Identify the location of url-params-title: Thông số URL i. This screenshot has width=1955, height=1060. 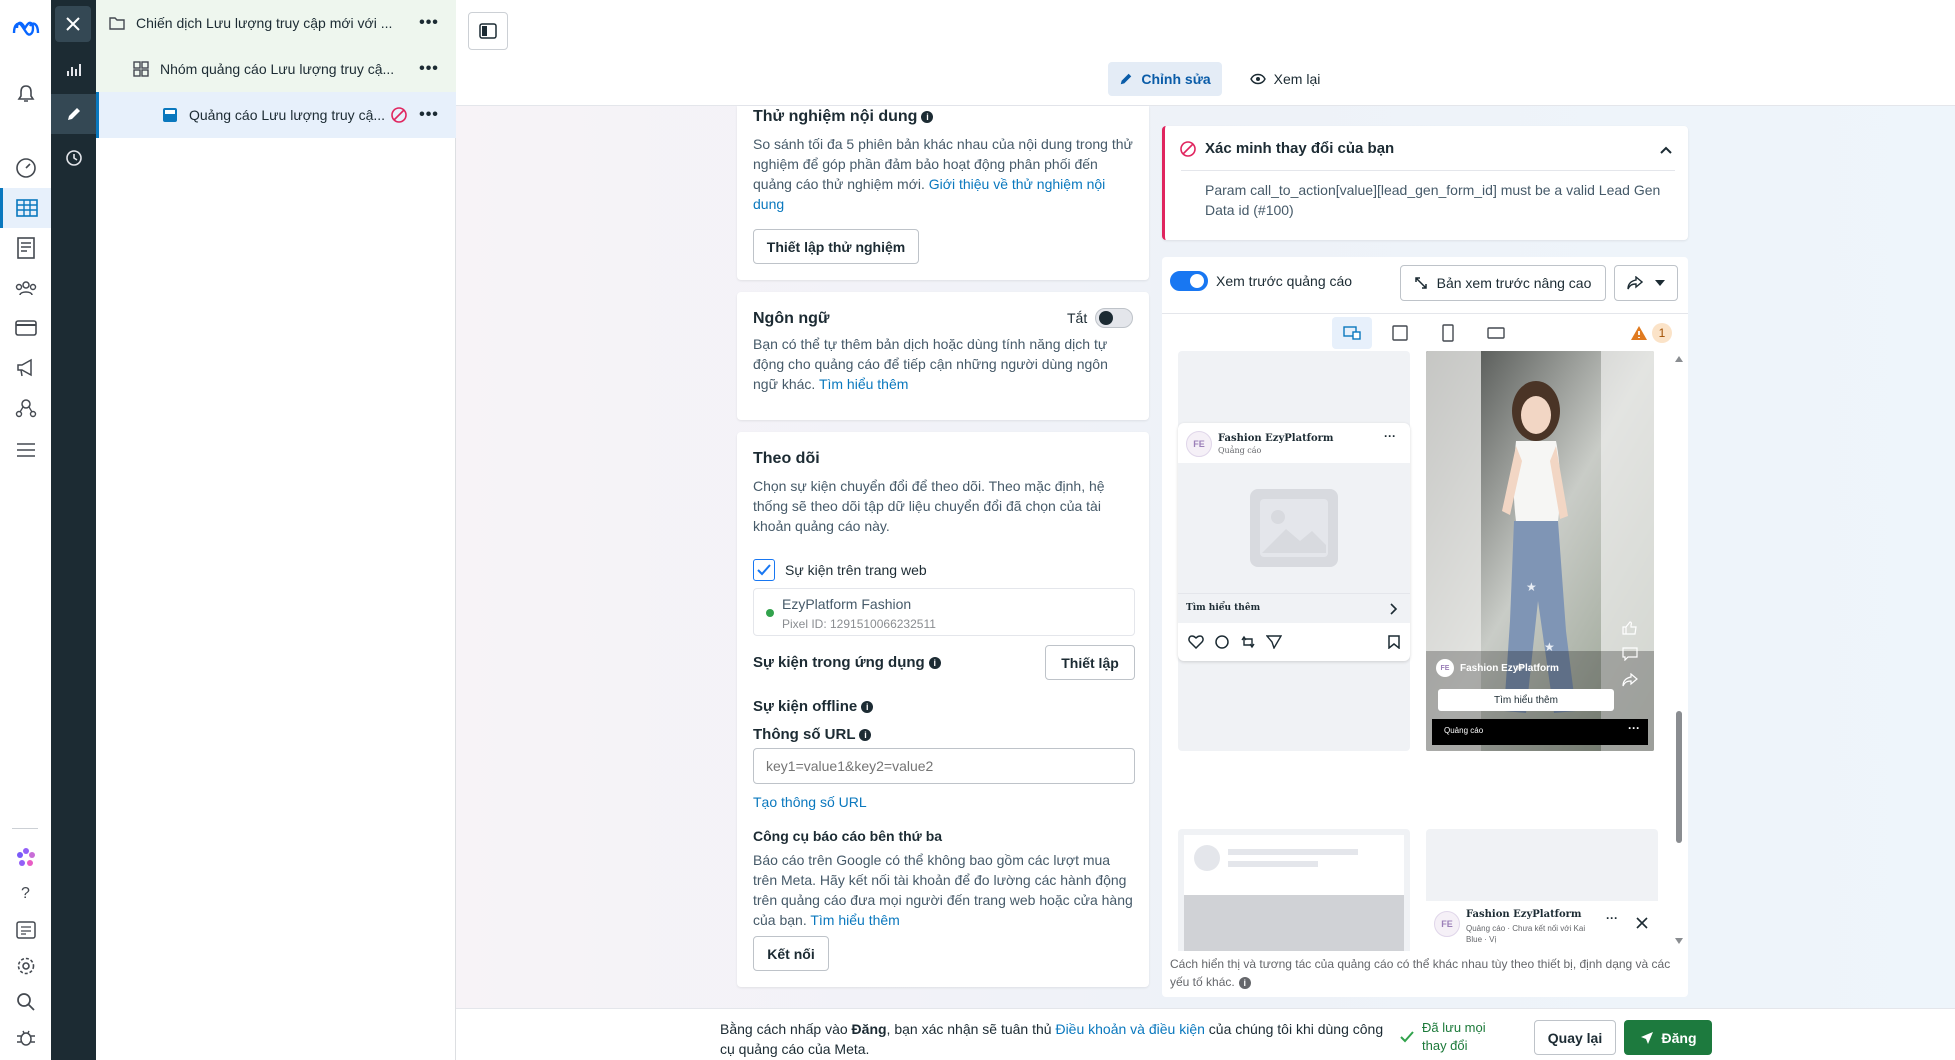
(812, 734).